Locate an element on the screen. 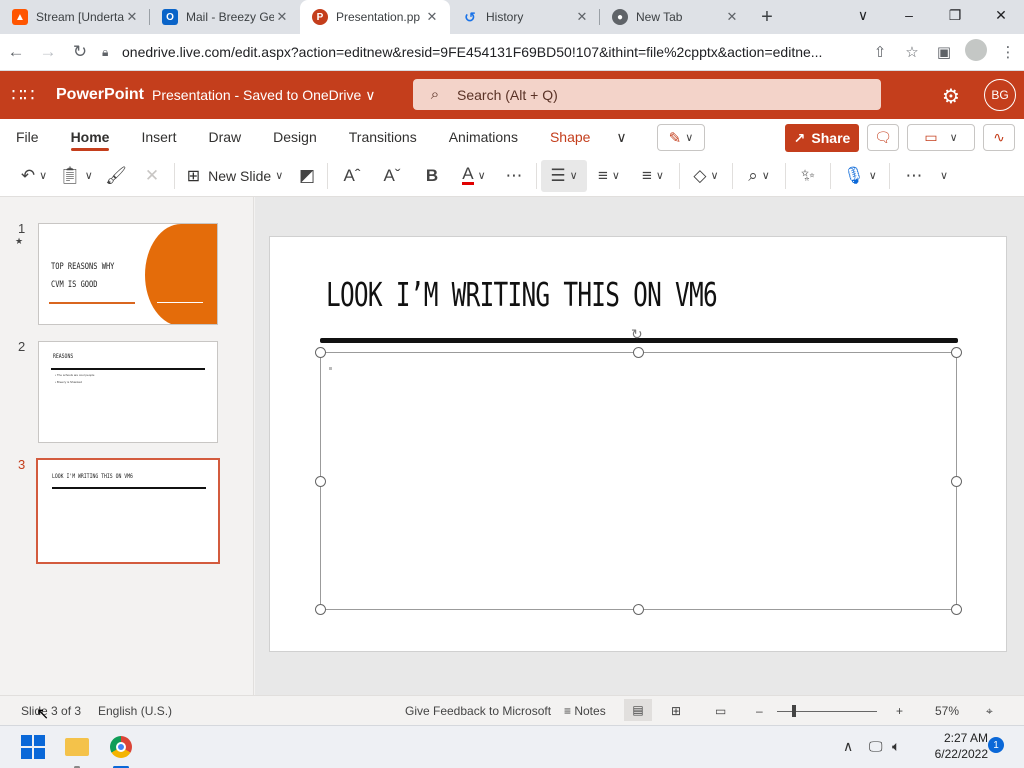 The image size is (1024, 768). format-painter-icon: 🖌︎ is located at coordinates (116, 176).